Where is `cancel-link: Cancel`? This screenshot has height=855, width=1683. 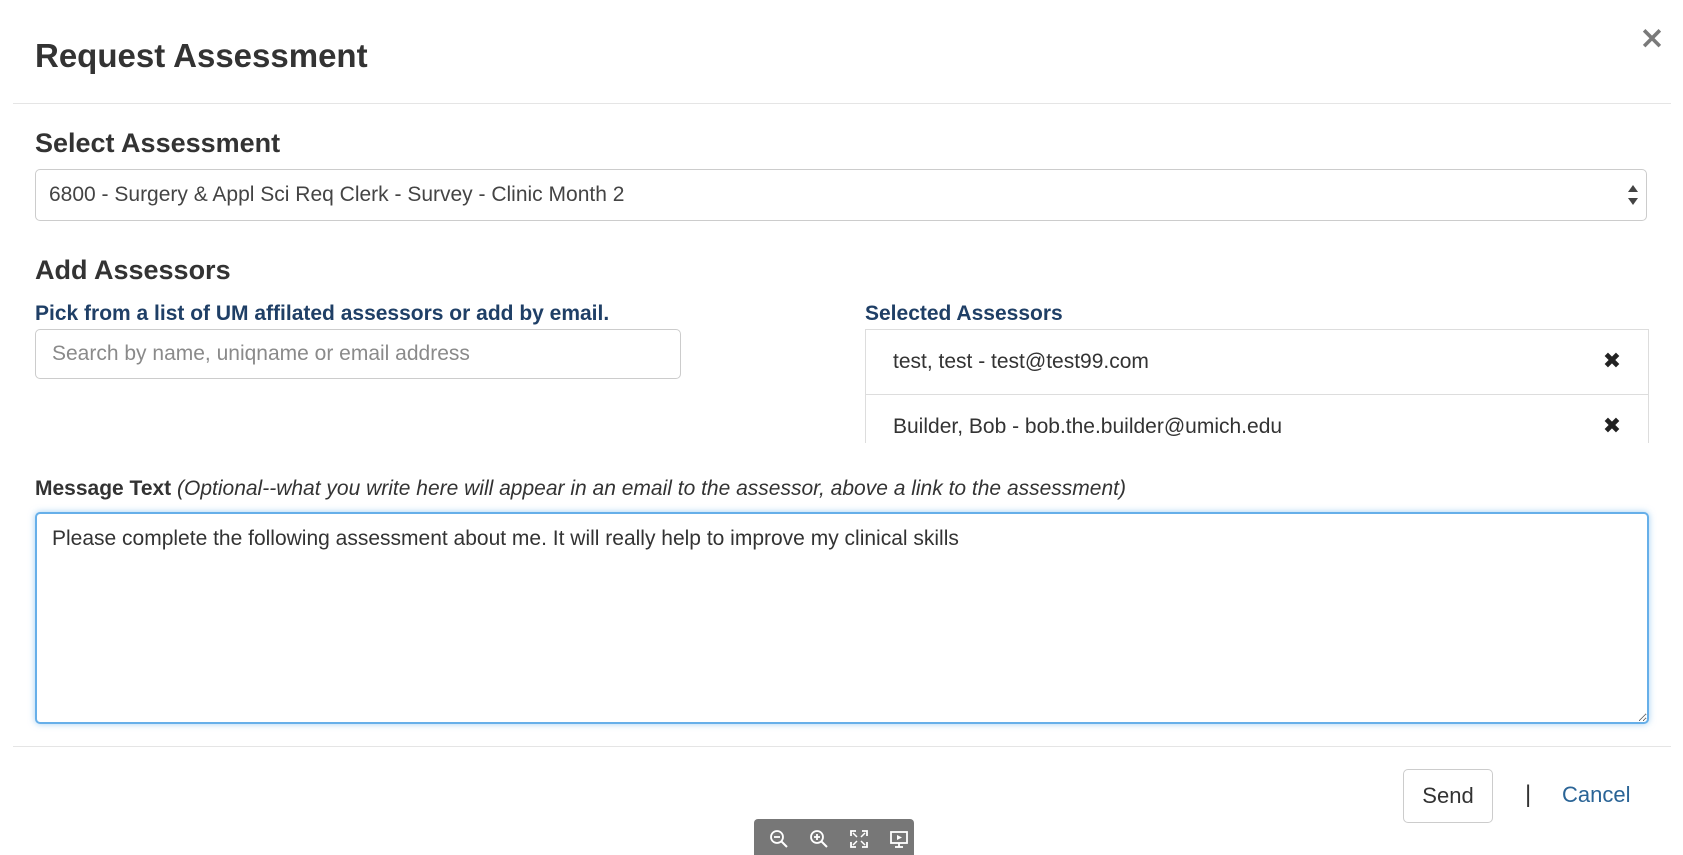
cancel-link: Cancel is located at coordinates (1596, 795).